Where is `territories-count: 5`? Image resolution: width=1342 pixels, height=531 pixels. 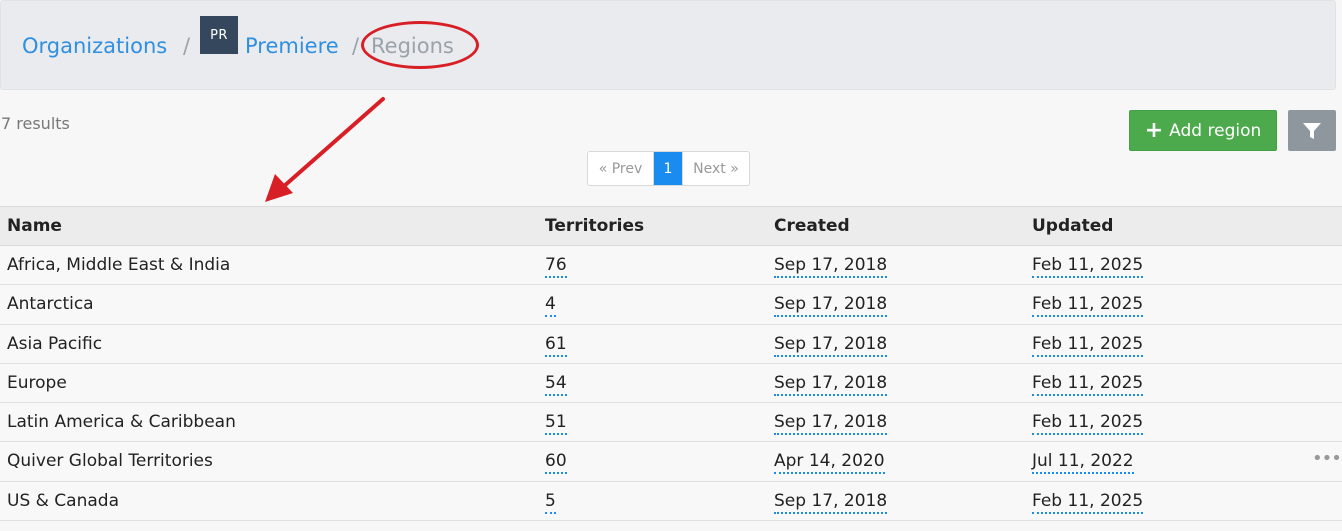 territories-count: 5 is located at coordinates (550, 502).